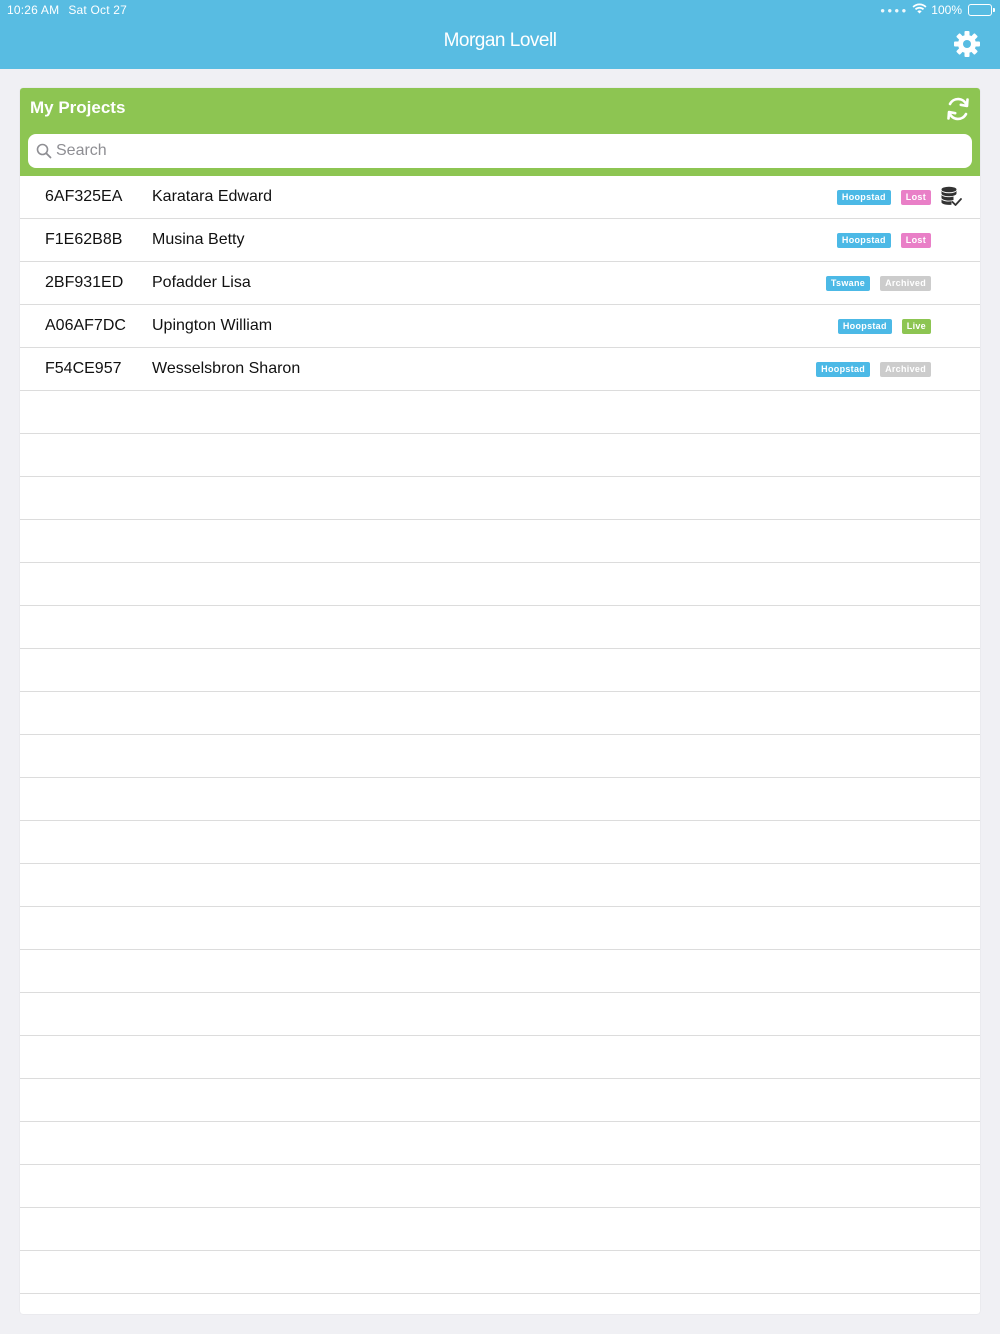 The width and height of the screenshot is (1000, 1334). Describe the element at coordinates (84, 282) in the screenshot. I see `project-code: 2BF931ED` at that location.